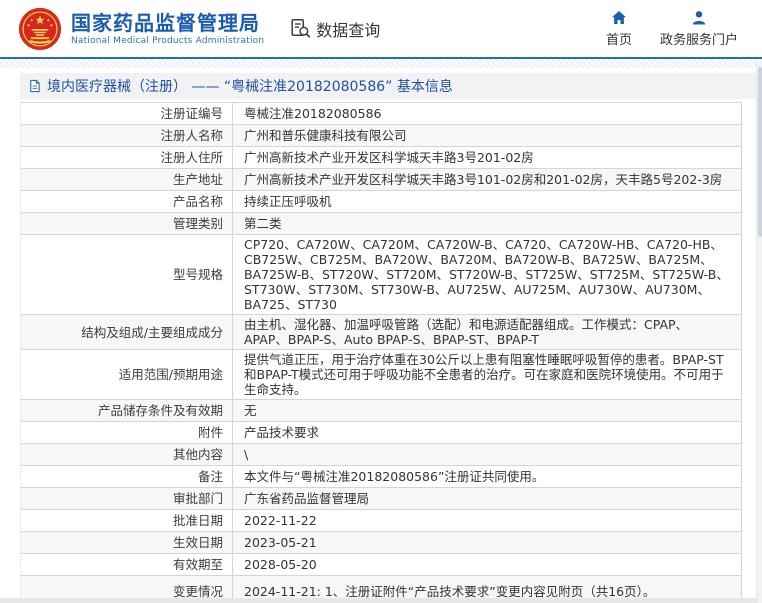 The height and width of the screenshot is (603, 762). I want to click on page-title-bar: 境内医疗器械（注册） —— “粤械注准20182080586” 基本信息, so click(388, 86).